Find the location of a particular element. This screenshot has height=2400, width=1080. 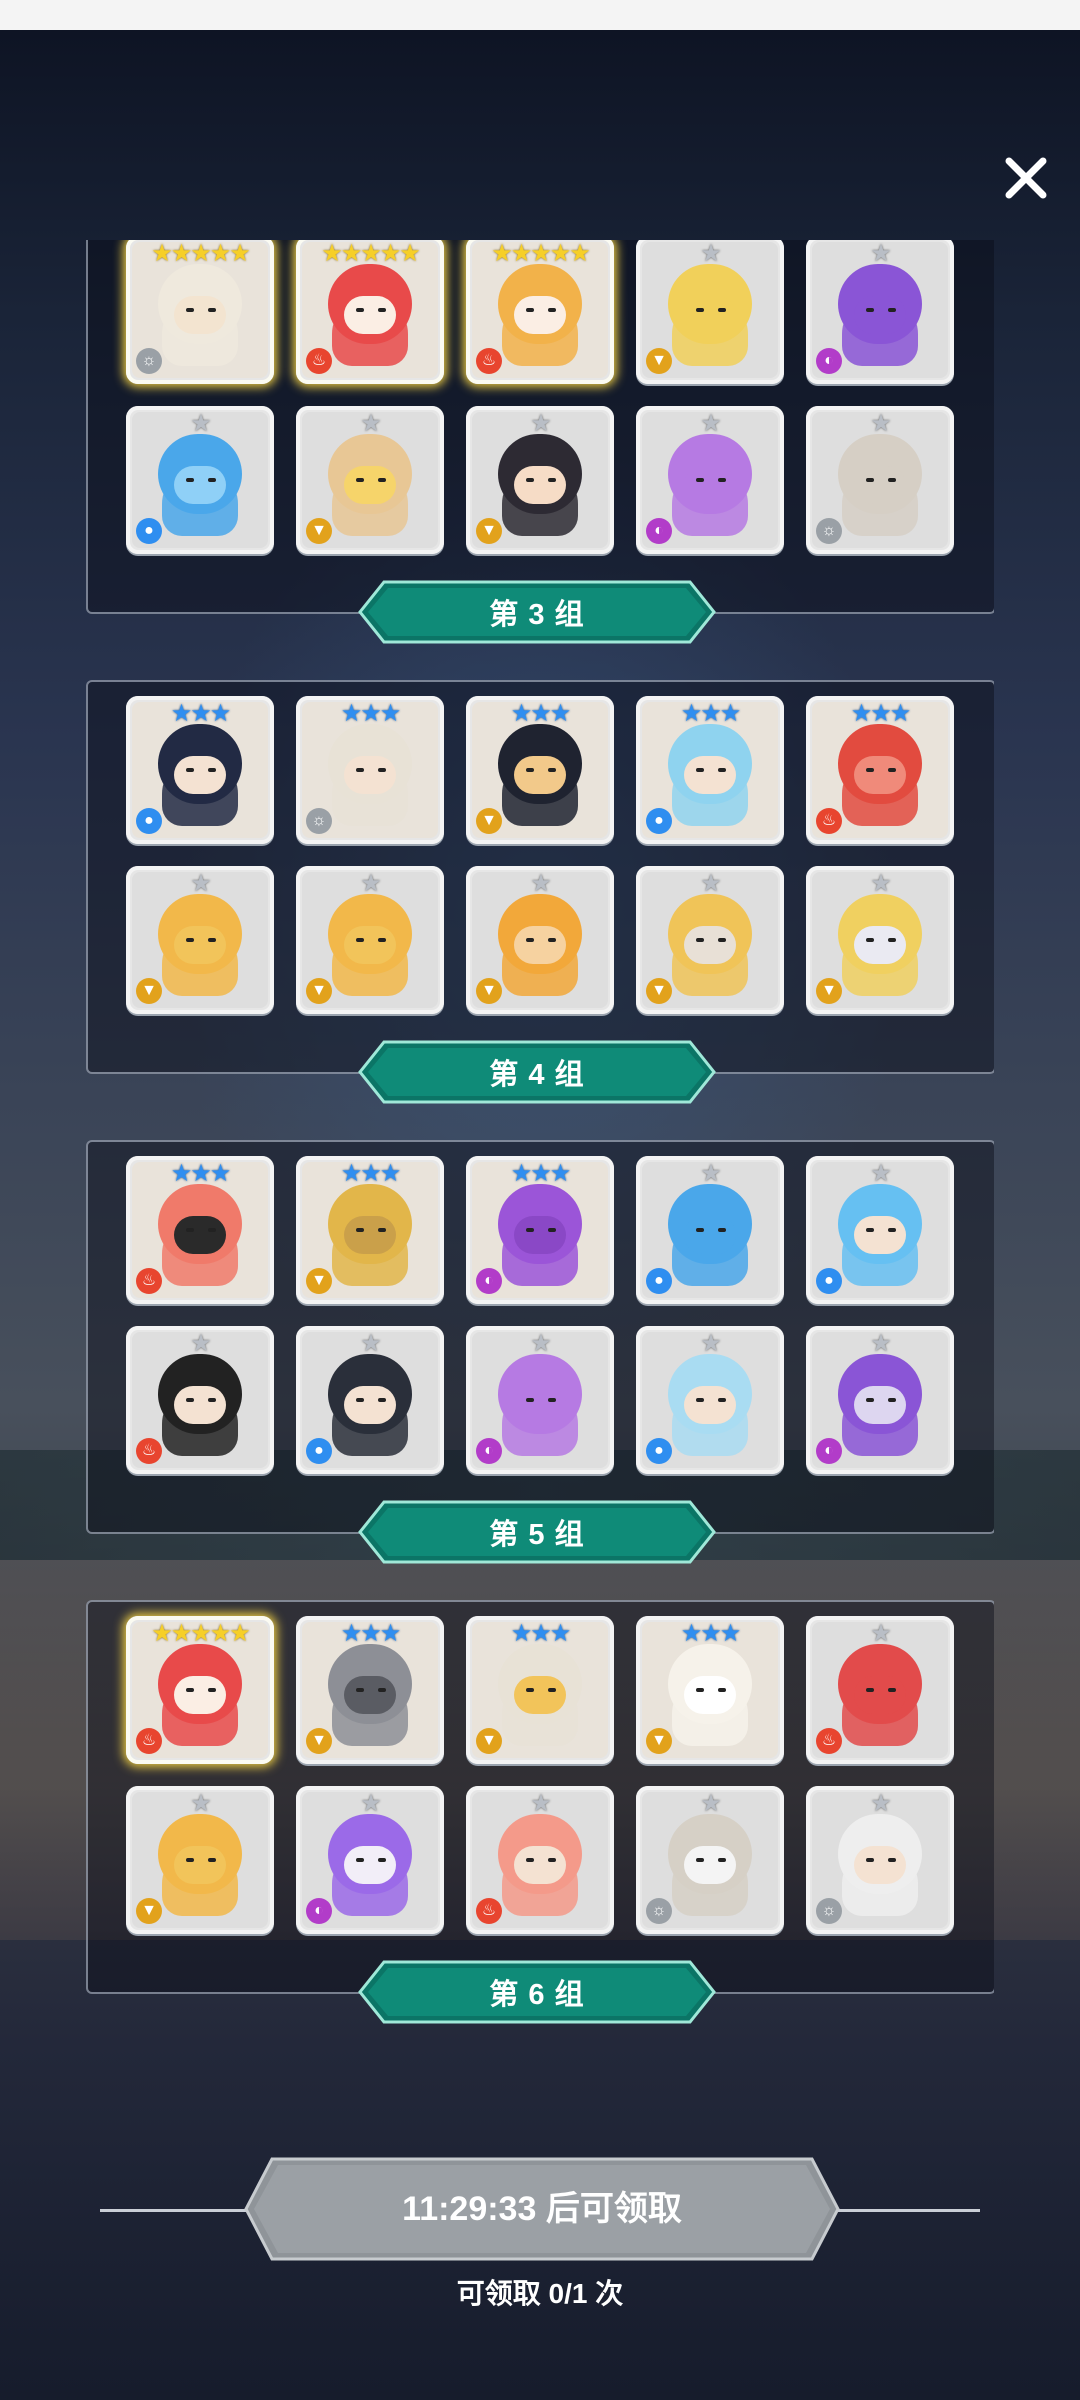

group-panel: ★★★★★ ♨ ★★★ ▼ ★★★ ▼ ★★★ ▼ ★ ♨ ★ ▼ ★ ◐ ★ ♨ ★ ☼ ★ ☼ is located at coordinates (540, 1797).